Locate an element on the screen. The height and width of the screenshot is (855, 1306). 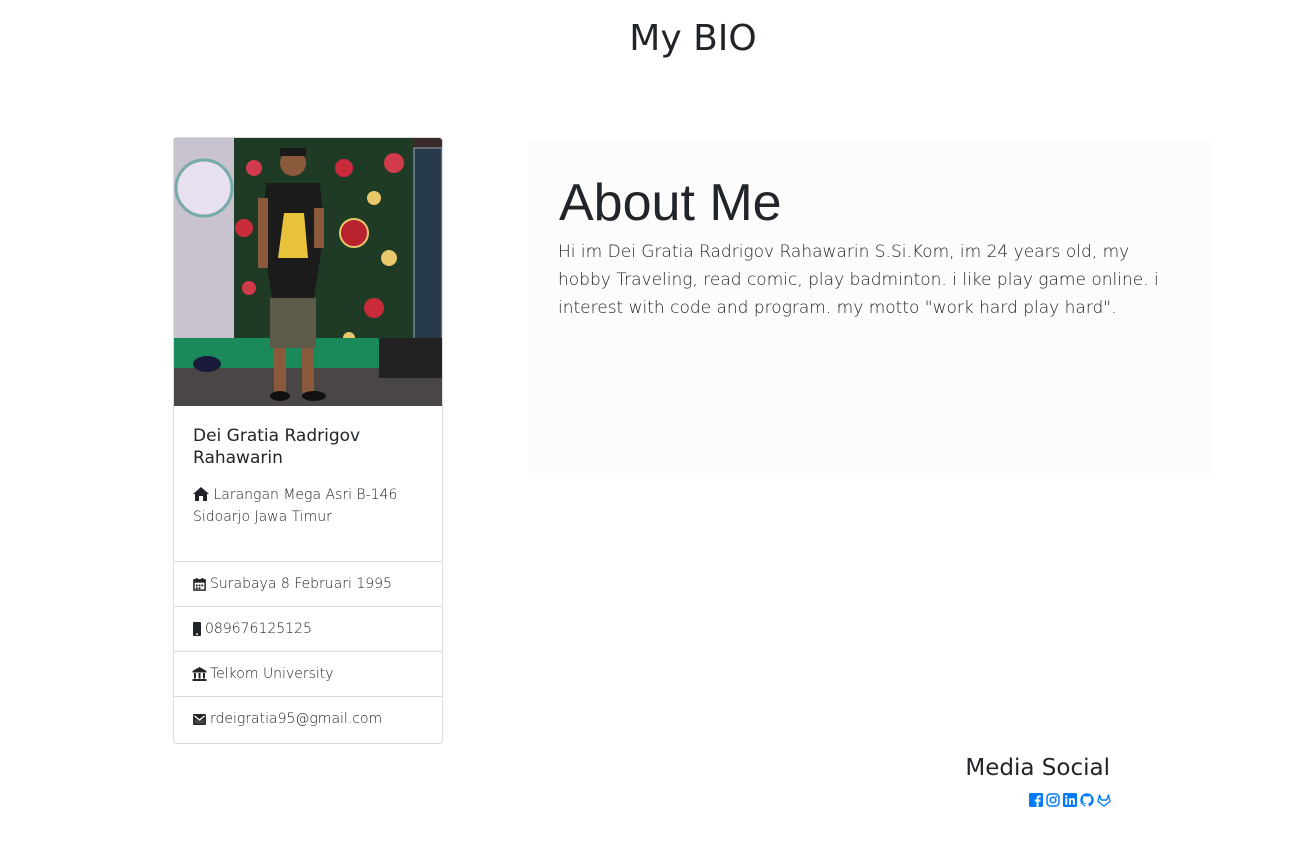
page-title: My BIO is located at coordinates (693, 38).